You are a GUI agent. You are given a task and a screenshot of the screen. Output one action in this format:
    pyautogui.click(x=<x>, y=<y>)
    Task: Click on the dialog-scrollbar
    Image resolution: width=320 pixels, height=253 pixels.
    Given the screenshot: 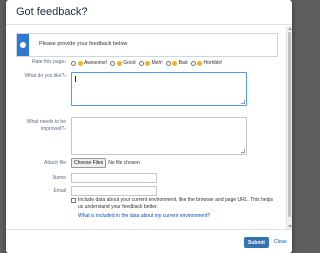 What is the action you would take?
    pyautogui.click(x=289, y=127)
    